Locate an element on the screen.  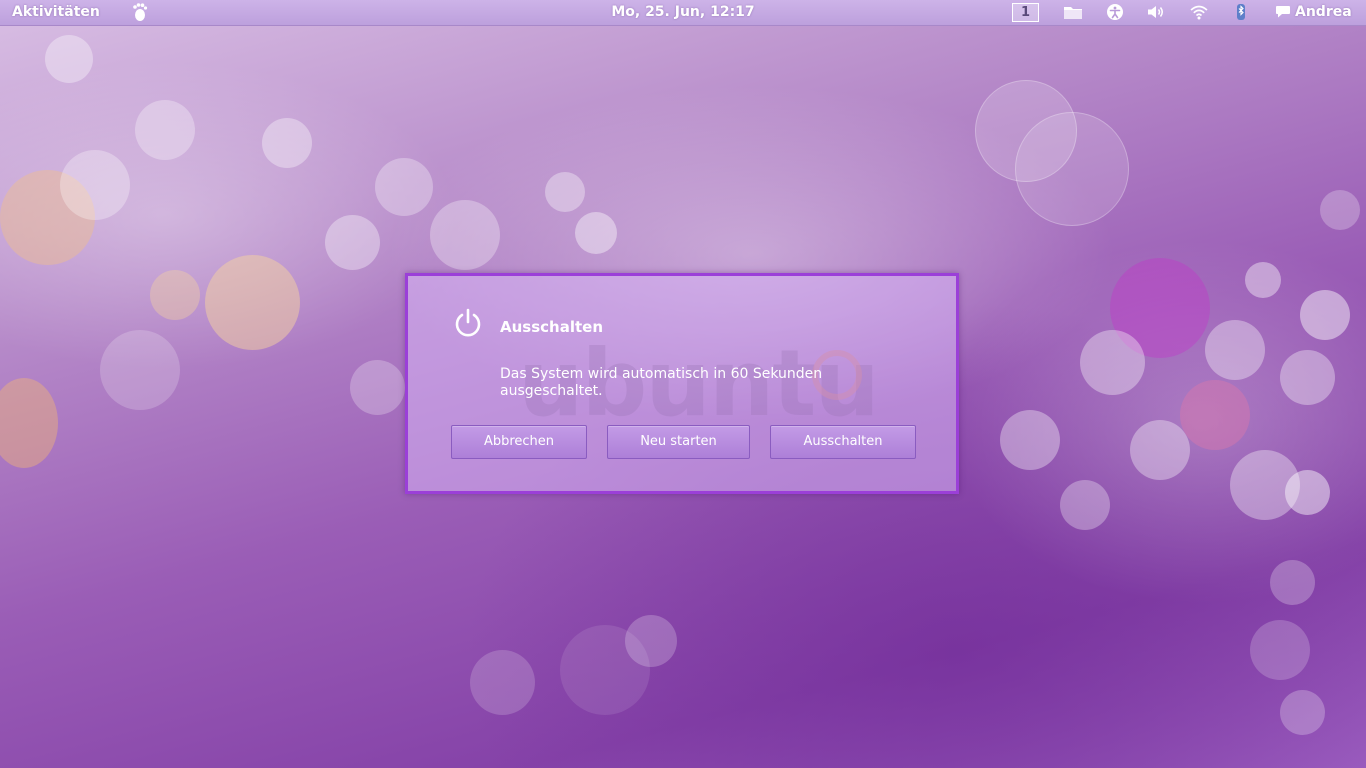
volume-icon is located at coordinates (1156, 12).